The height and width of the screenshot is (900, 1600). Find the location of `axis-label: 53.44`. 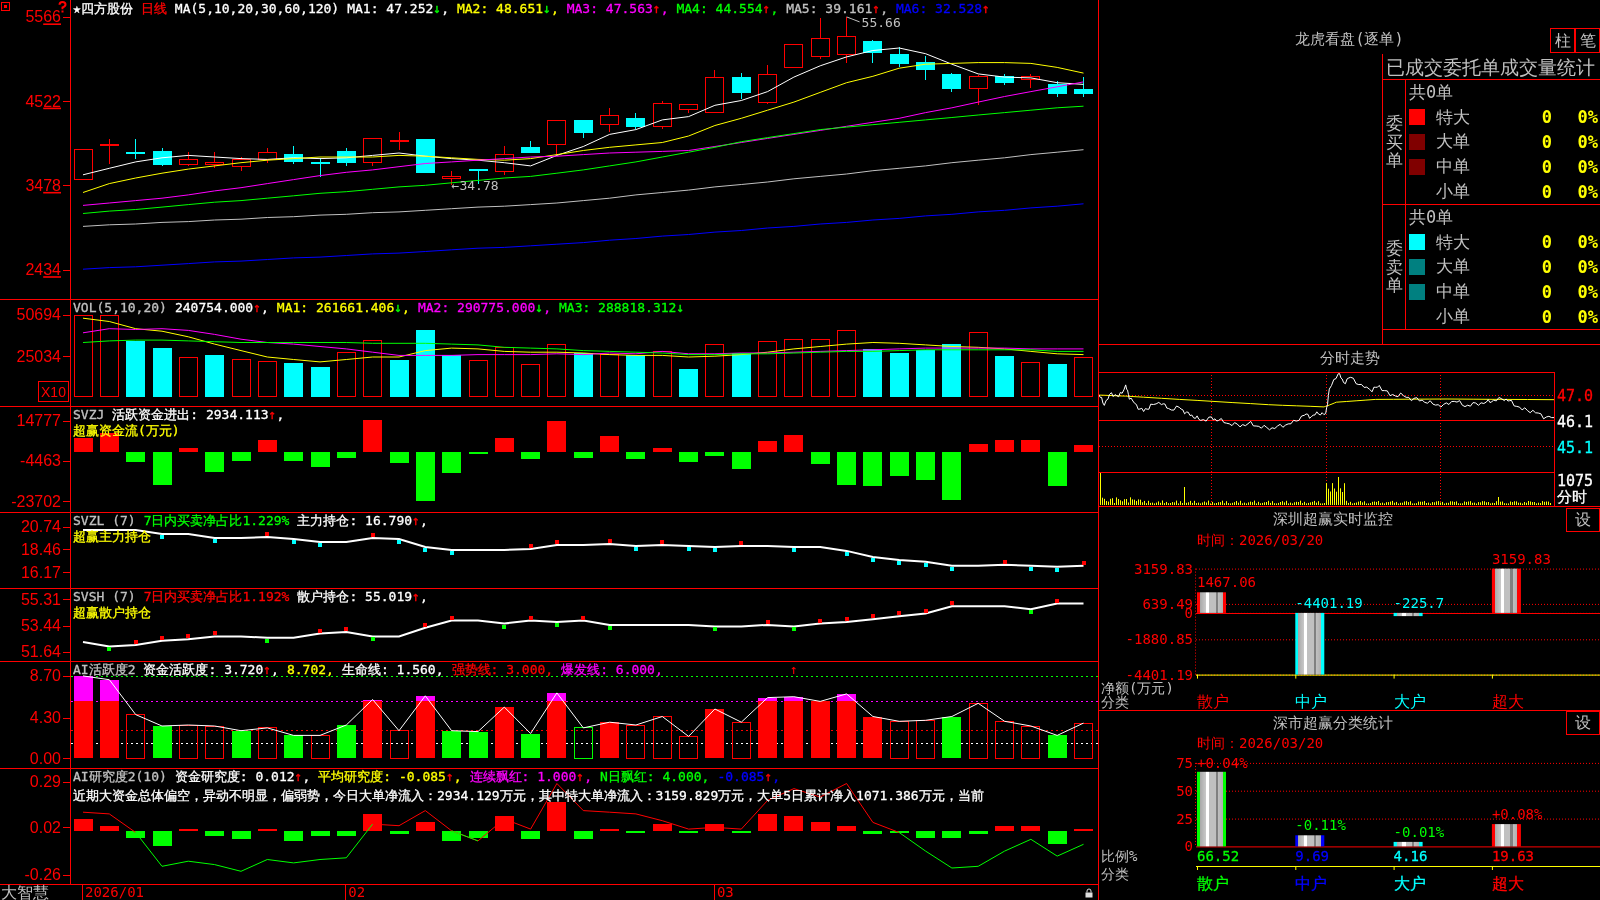

axis-label: 53.44 is located at coordinates (40, 626).